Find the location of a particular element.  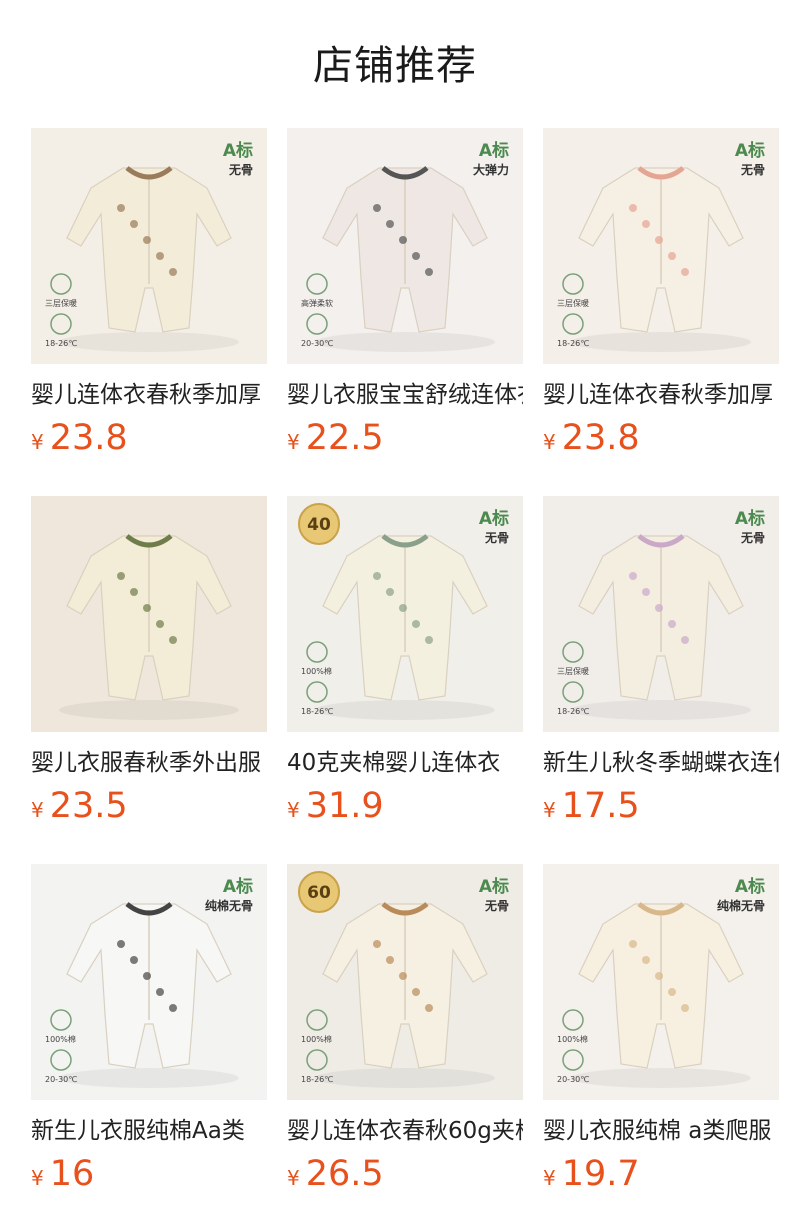

product-price: ¥31.9 is located at coordinates (335, 806).